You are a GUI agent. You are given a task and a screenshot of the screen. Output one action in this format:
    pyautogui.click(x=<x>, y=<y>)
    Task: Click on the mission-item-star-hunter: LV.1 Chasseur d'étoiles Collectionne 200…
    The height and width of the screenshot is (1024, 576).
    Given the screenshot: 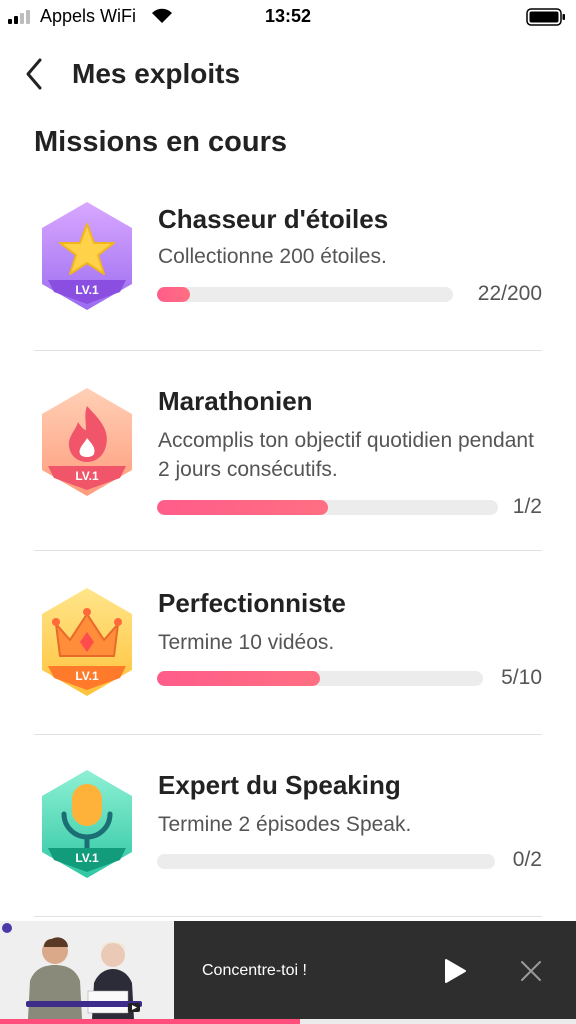 What is the action you would take?
    pyautogui.click(x=288, y=263)
    